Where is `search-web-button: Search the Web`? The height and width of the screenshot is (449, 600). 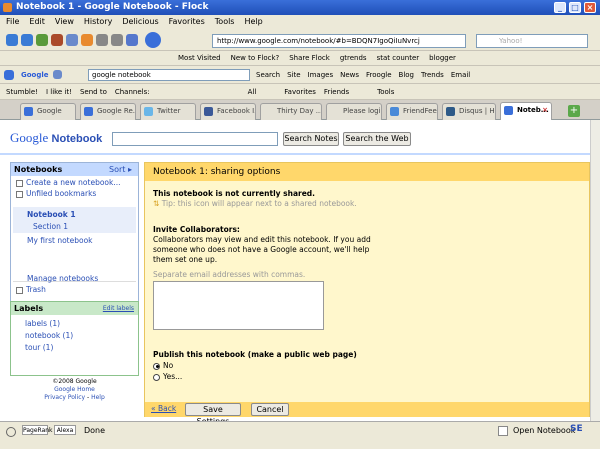
search-web-button: Search the Web is located at coordinates (377, 139).